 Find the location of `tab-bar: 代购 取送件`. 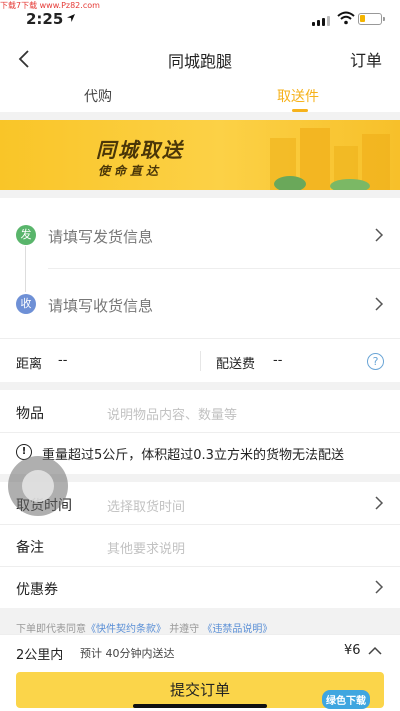

tab-bar: 代购 取送件 is located at coordinates (200, 94).